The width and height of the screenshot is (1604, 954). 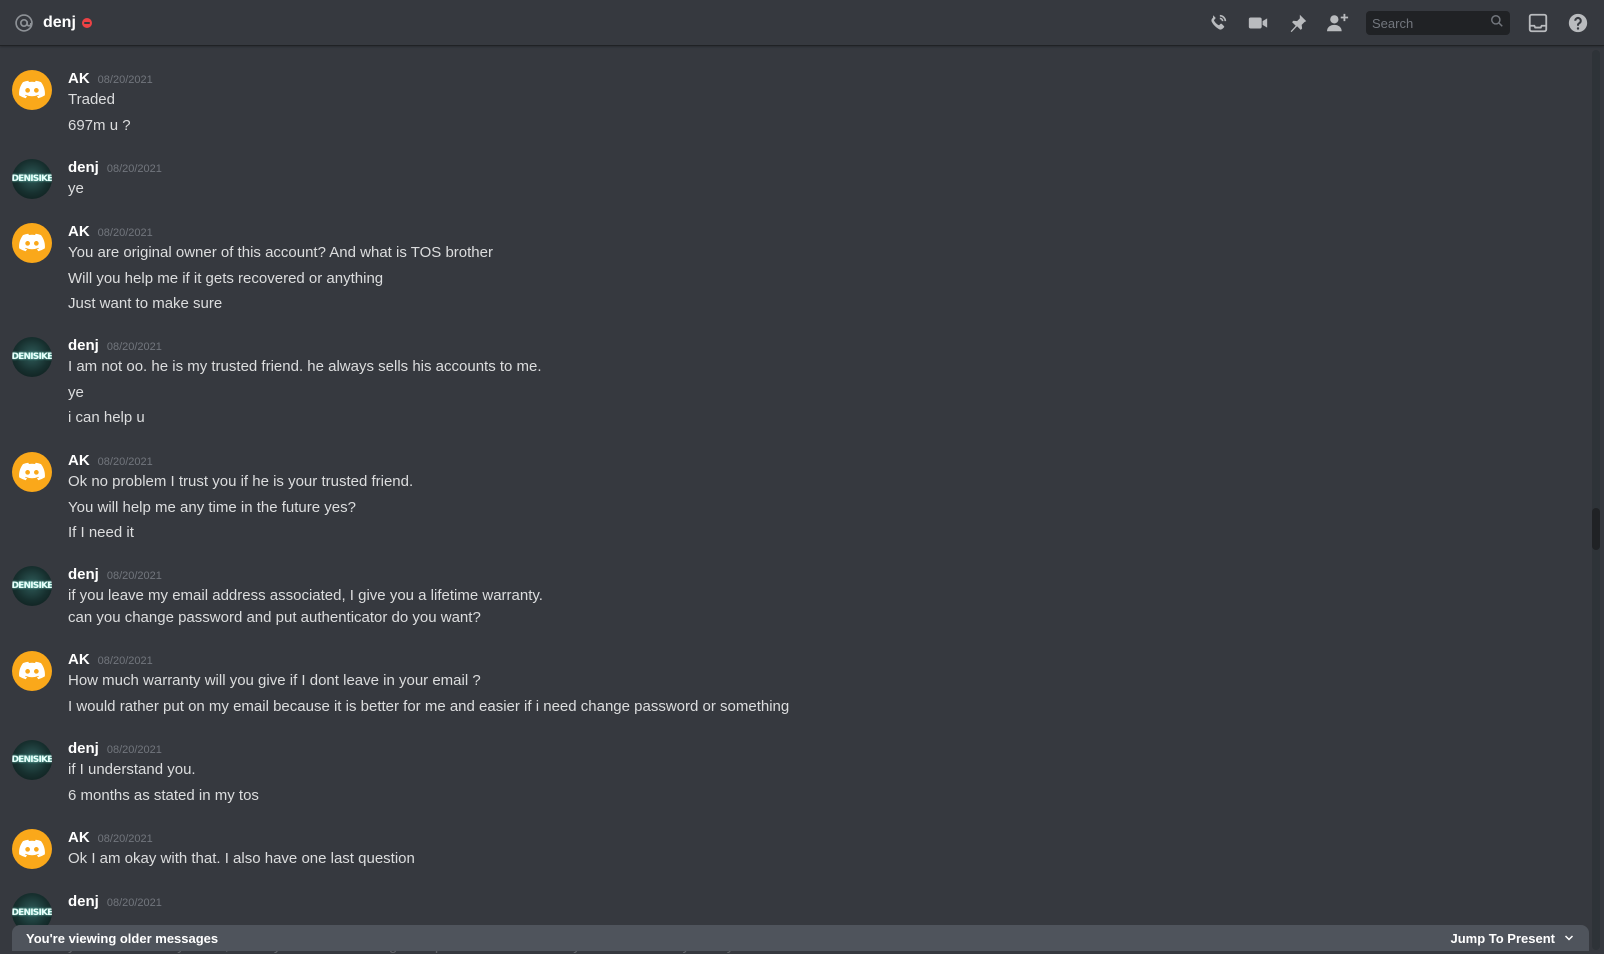 What do you see at coordinates (1497, 23) in the screenshot?
I see `search-icon` at bounding box center [1497, 23].